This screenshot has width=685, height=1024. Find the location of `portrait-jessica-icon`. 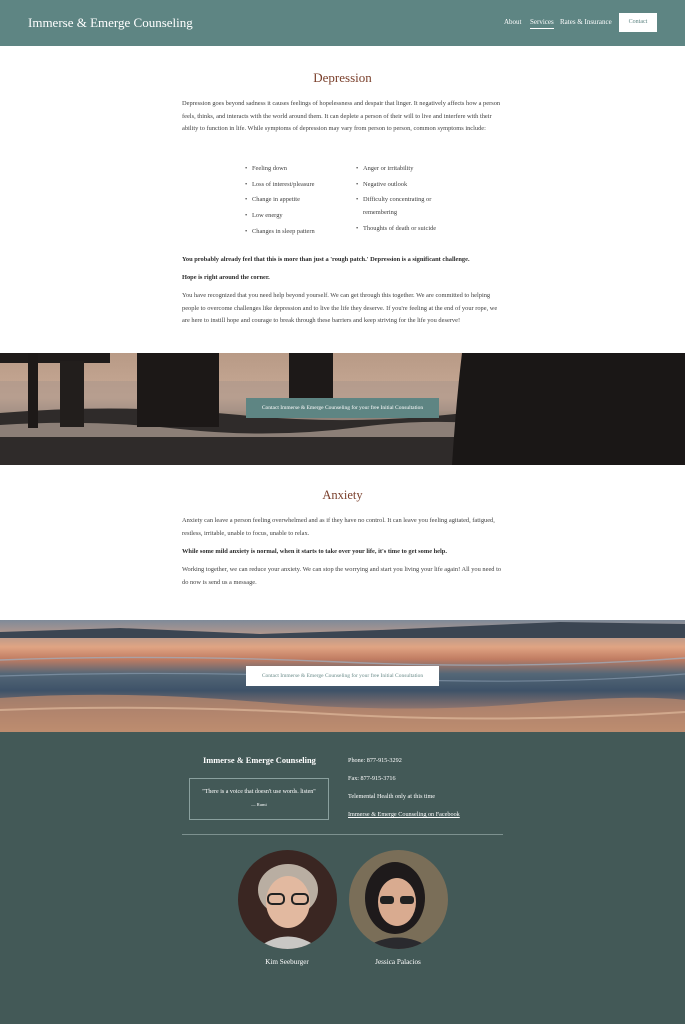

portrait-jessica-icon is located at coordinates (398, 899).